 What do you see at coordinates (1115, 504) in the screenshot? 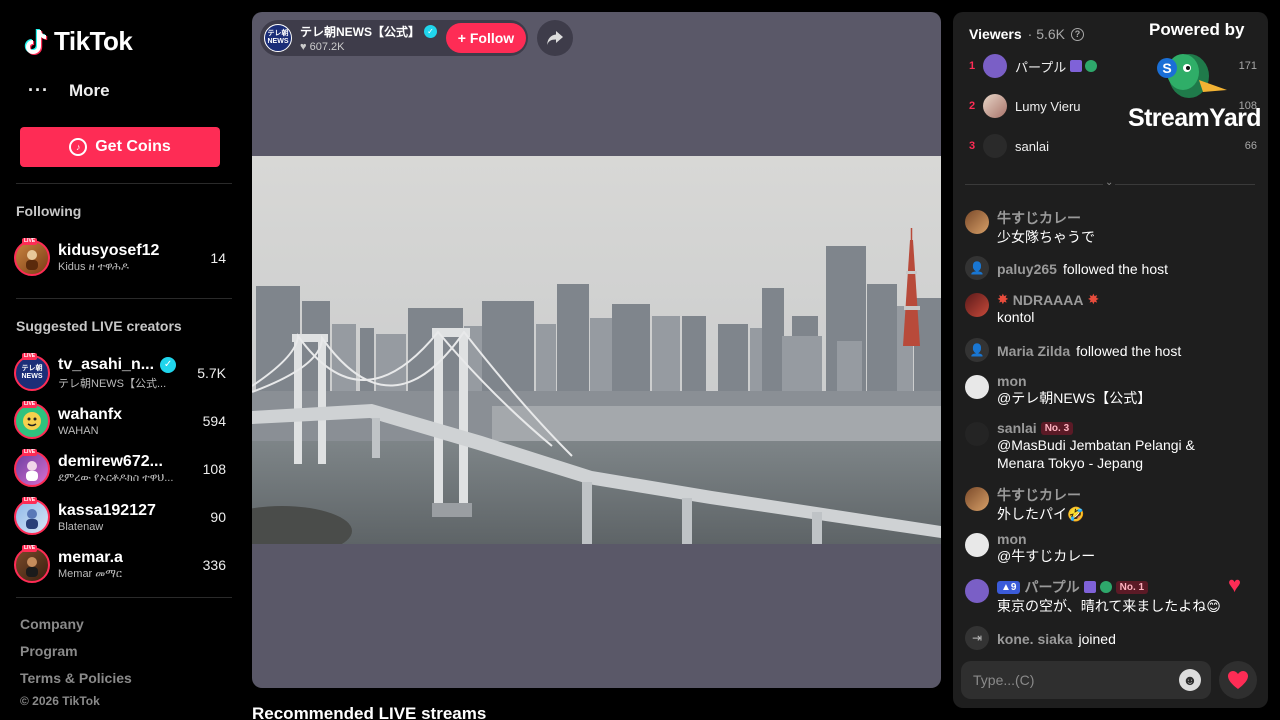
I see `chat-message: 牛すじカレー 外したパイ🤣` at bounding box center [1115, 504].